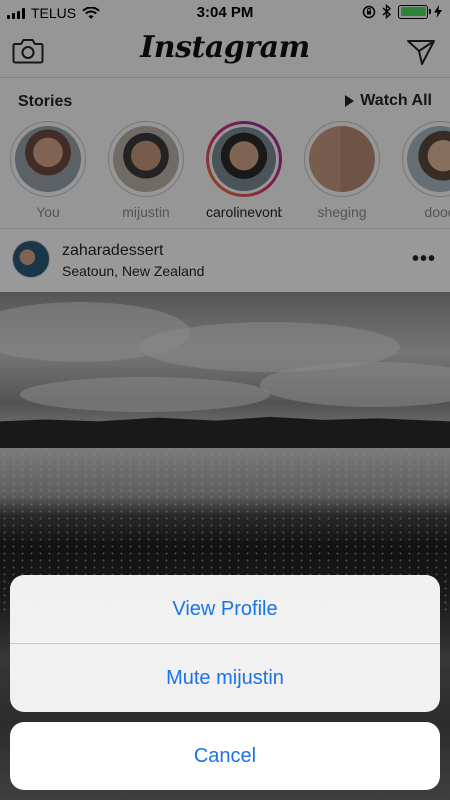 This screenshot has width=450, height=800. What do you see at coordinates (225, 609) in the screenshot?
I see `view-profile-button: View Profile` at bounding box center [225, 609].